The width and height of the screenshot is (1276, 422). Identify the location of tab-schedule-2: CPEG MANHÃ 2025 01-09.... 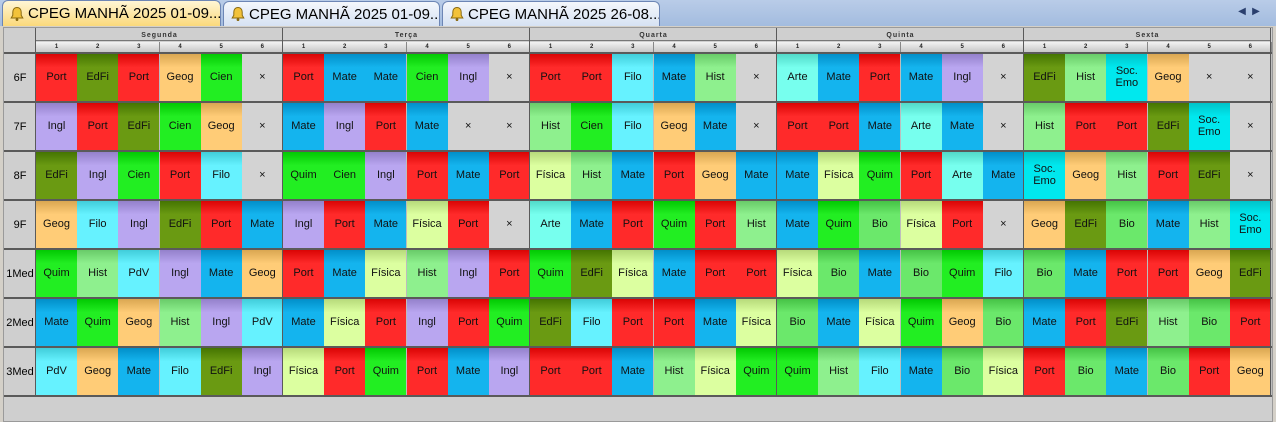
(331, 13).